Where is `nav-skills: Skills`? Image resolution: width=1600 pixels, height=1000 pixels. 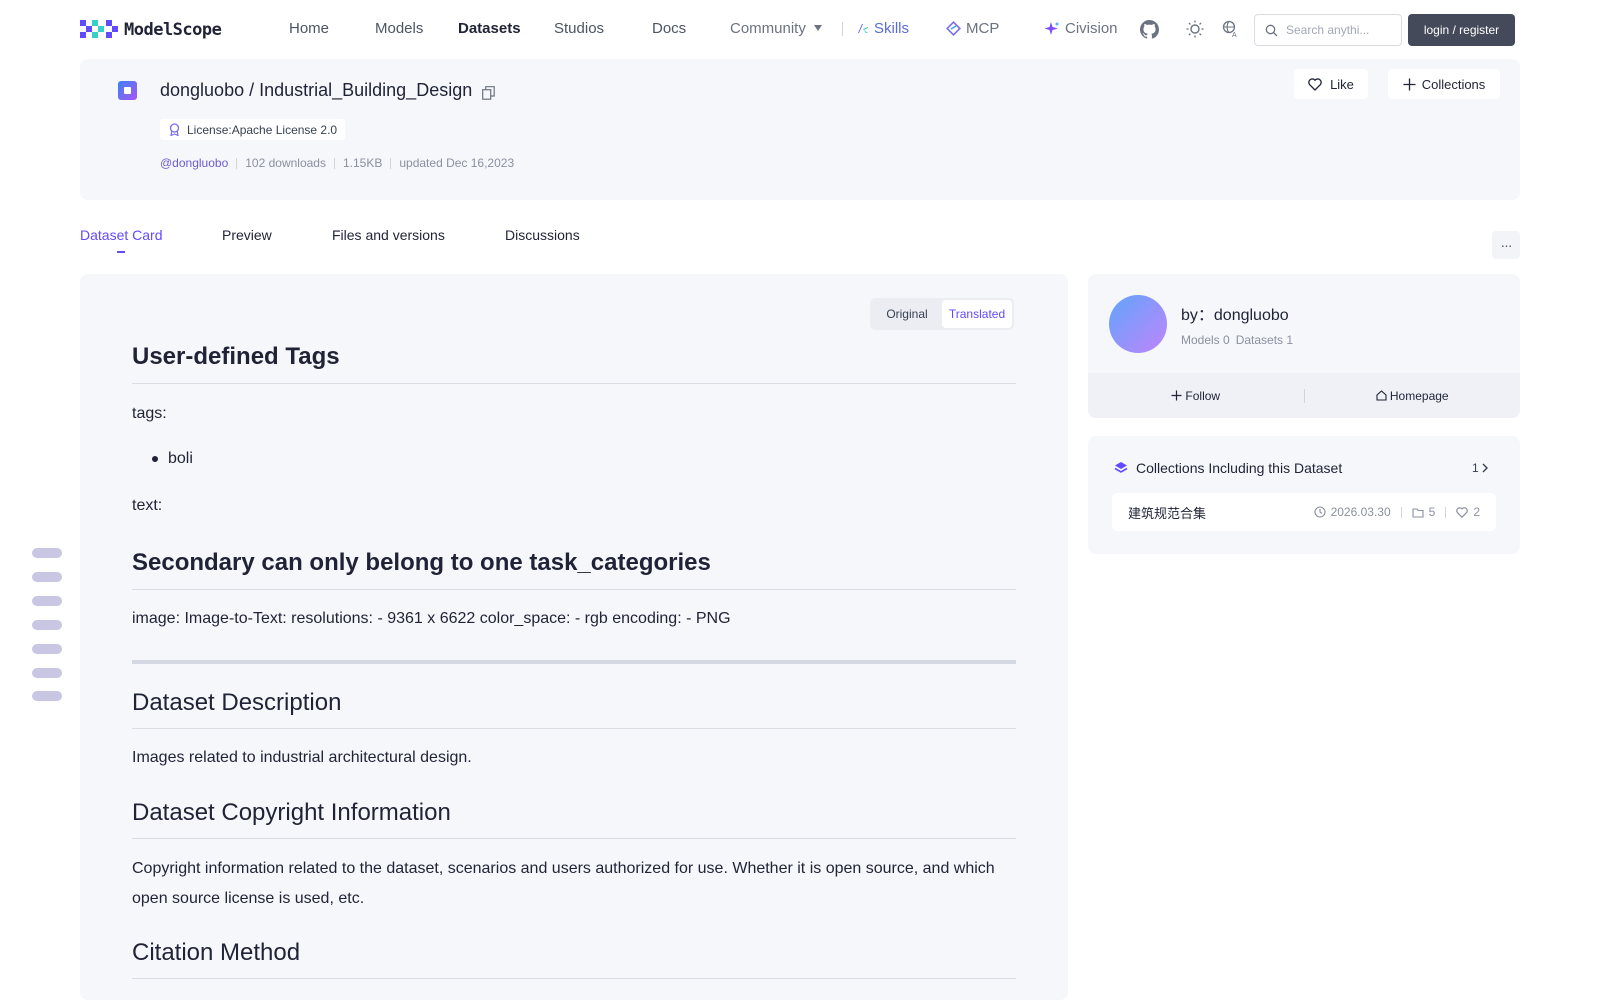 nav-skills: Skills is located at coordinates (882, 28).